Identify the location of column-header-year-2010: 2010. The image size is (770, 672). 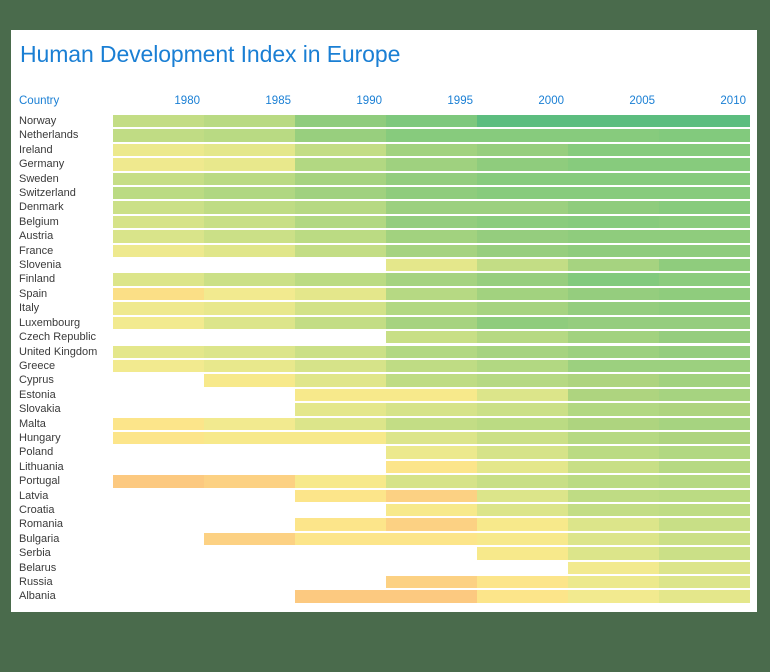
(704, 104).